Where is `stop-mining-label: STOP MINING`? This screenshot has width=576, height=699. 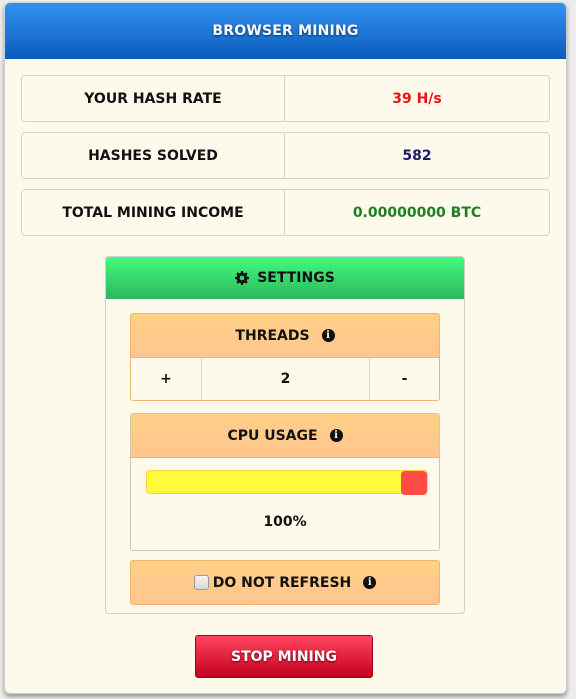 stop-mining-label: STOP MINING is located at coordinates (284, 656).